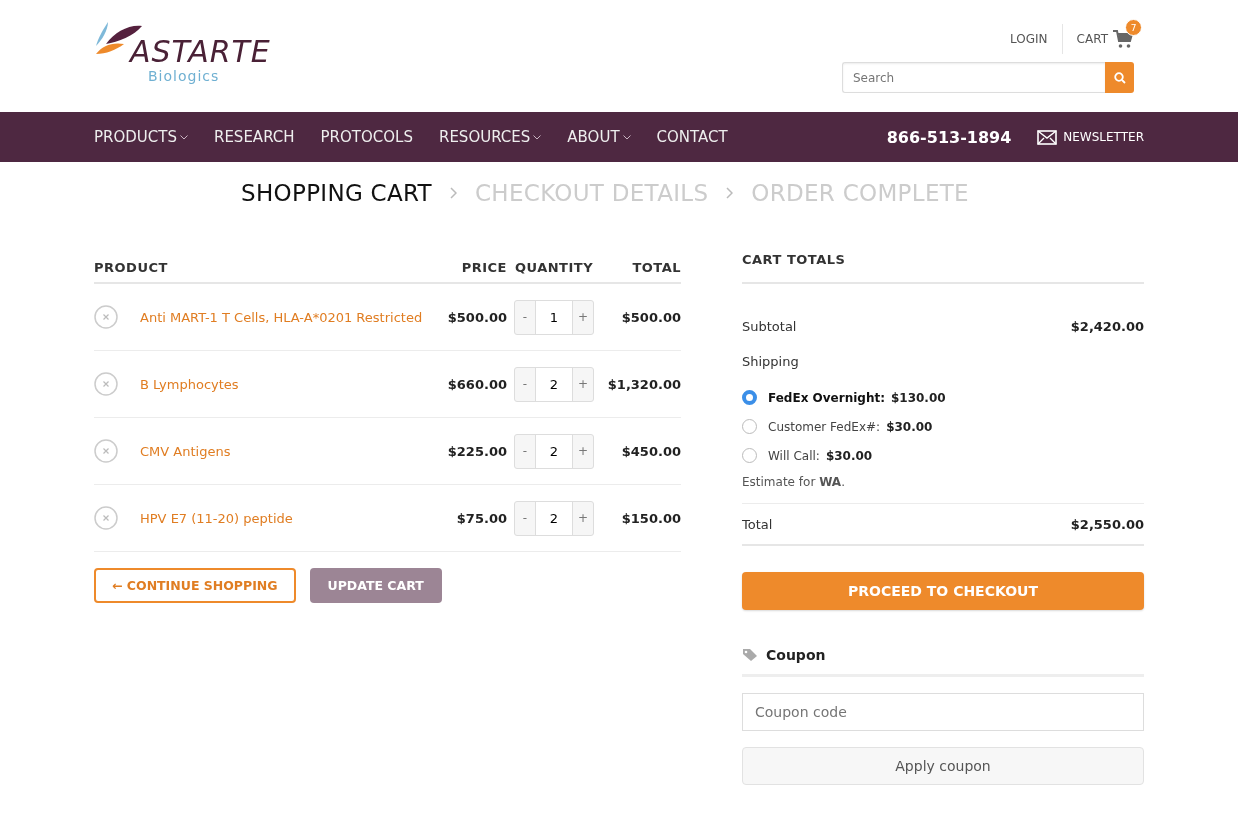 The width and height of the screenshot is (1238, 825). Describe the element at coordinates (483, 267) in the screenshot. I see `column-header: PRICE` at that location.